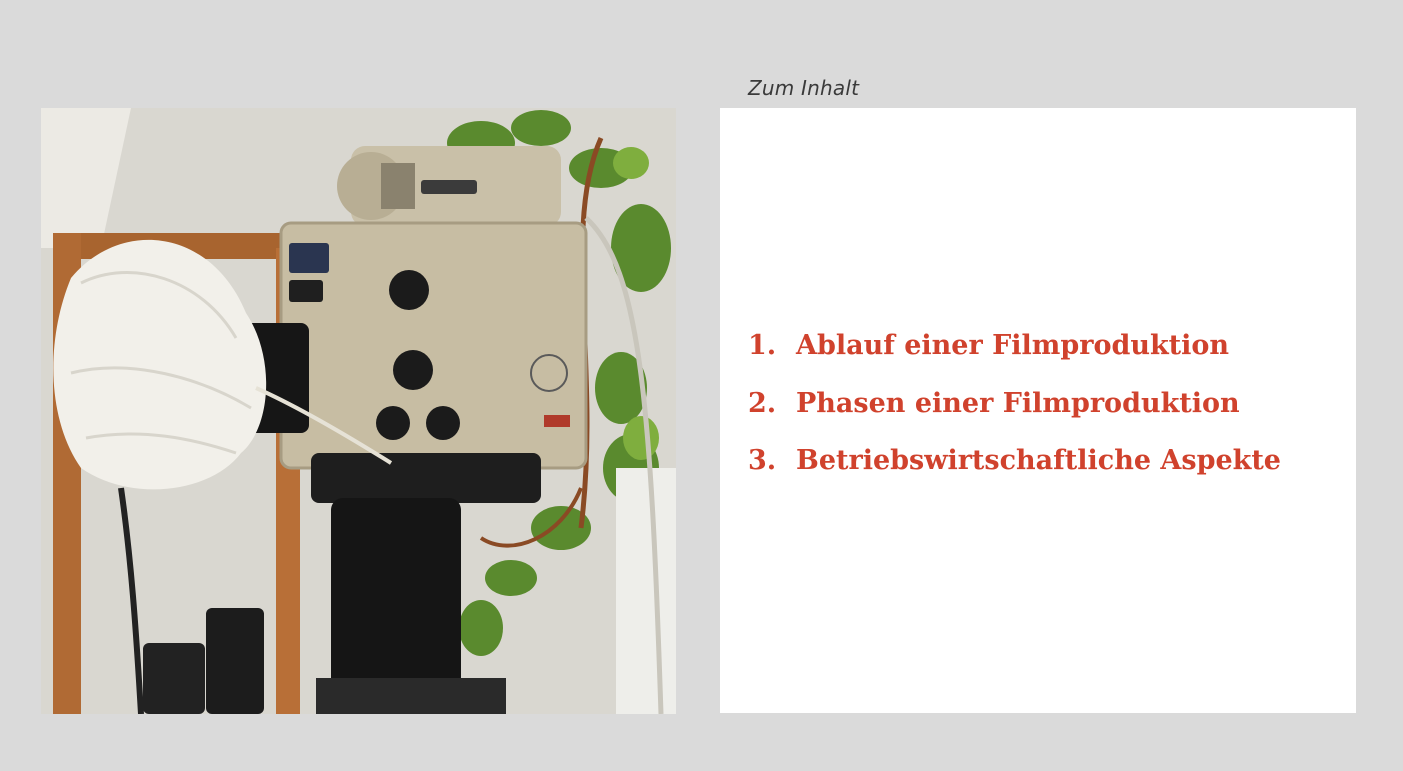  I want to click on toc-item-number: 1., so click(762, 345).